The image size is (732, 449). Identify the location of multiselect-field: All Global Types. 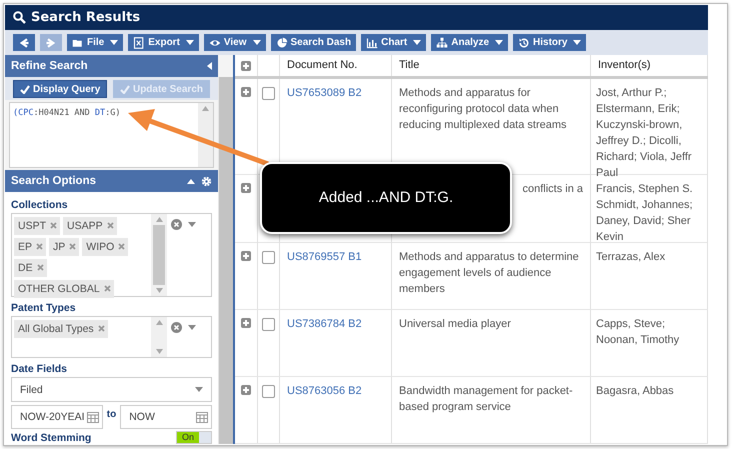
(111, 337).